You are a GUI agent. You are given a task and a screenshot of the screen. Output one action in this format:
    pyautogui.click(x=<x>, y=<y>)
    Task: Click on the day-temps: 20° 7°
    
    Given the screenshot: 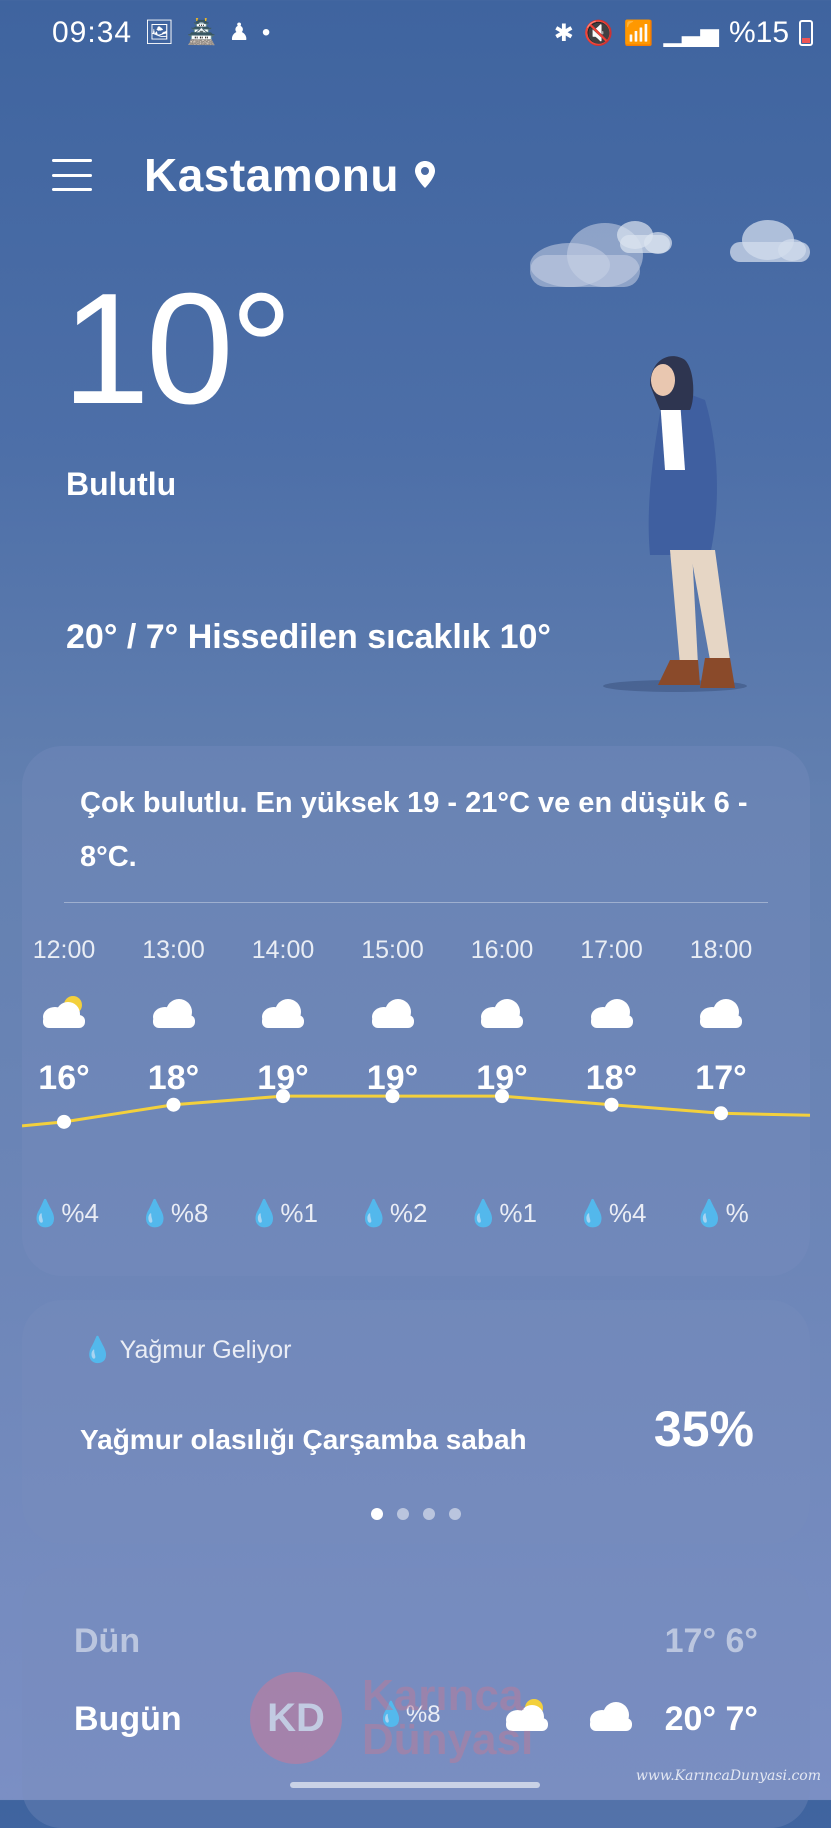 What is the action you would take?
    pyautogui.click(x=711, y=1719)
    